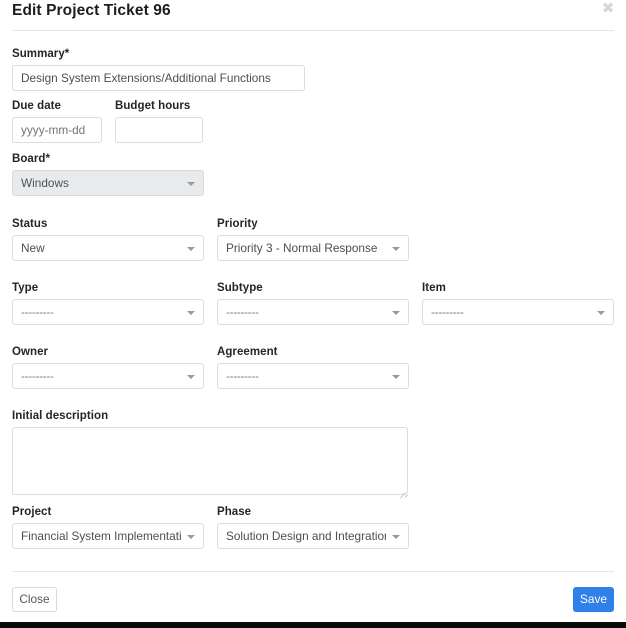 This screenshot has height=628, width=626. Describe the element at coordinates (37, 376) in the screenshot. I see `owner-select-value: ---------` at that location.